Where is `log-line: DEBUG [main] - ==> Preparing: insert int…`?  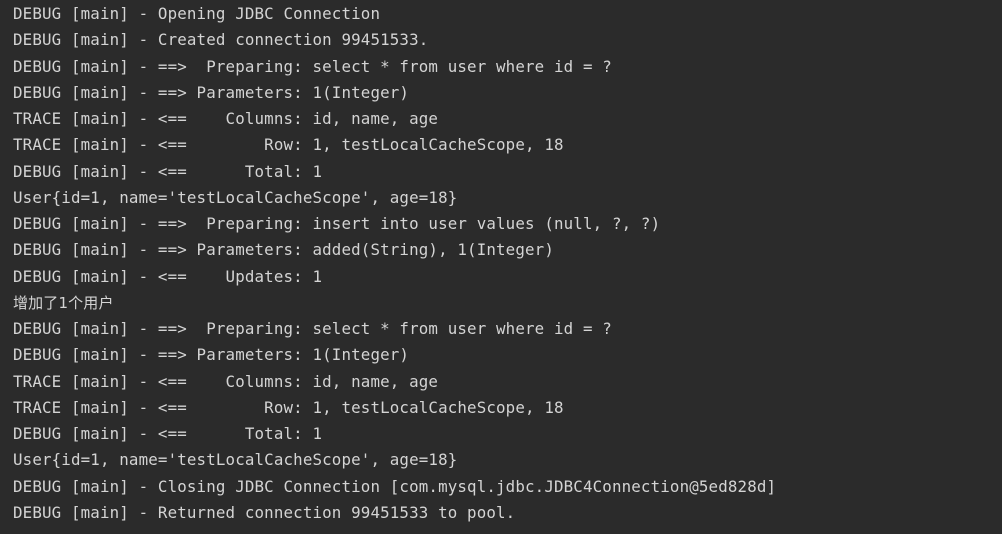
log-line: DEBUG [main] - ==> Preparing: insert int… is located at coordinates (337, 223).